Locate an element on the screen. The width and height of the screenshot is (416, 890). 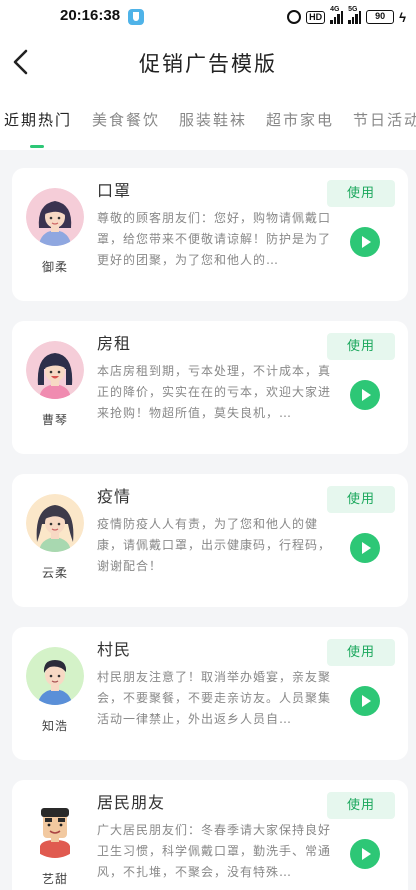
signal-4g-icon: 4G is located at coordinates (337, 15).